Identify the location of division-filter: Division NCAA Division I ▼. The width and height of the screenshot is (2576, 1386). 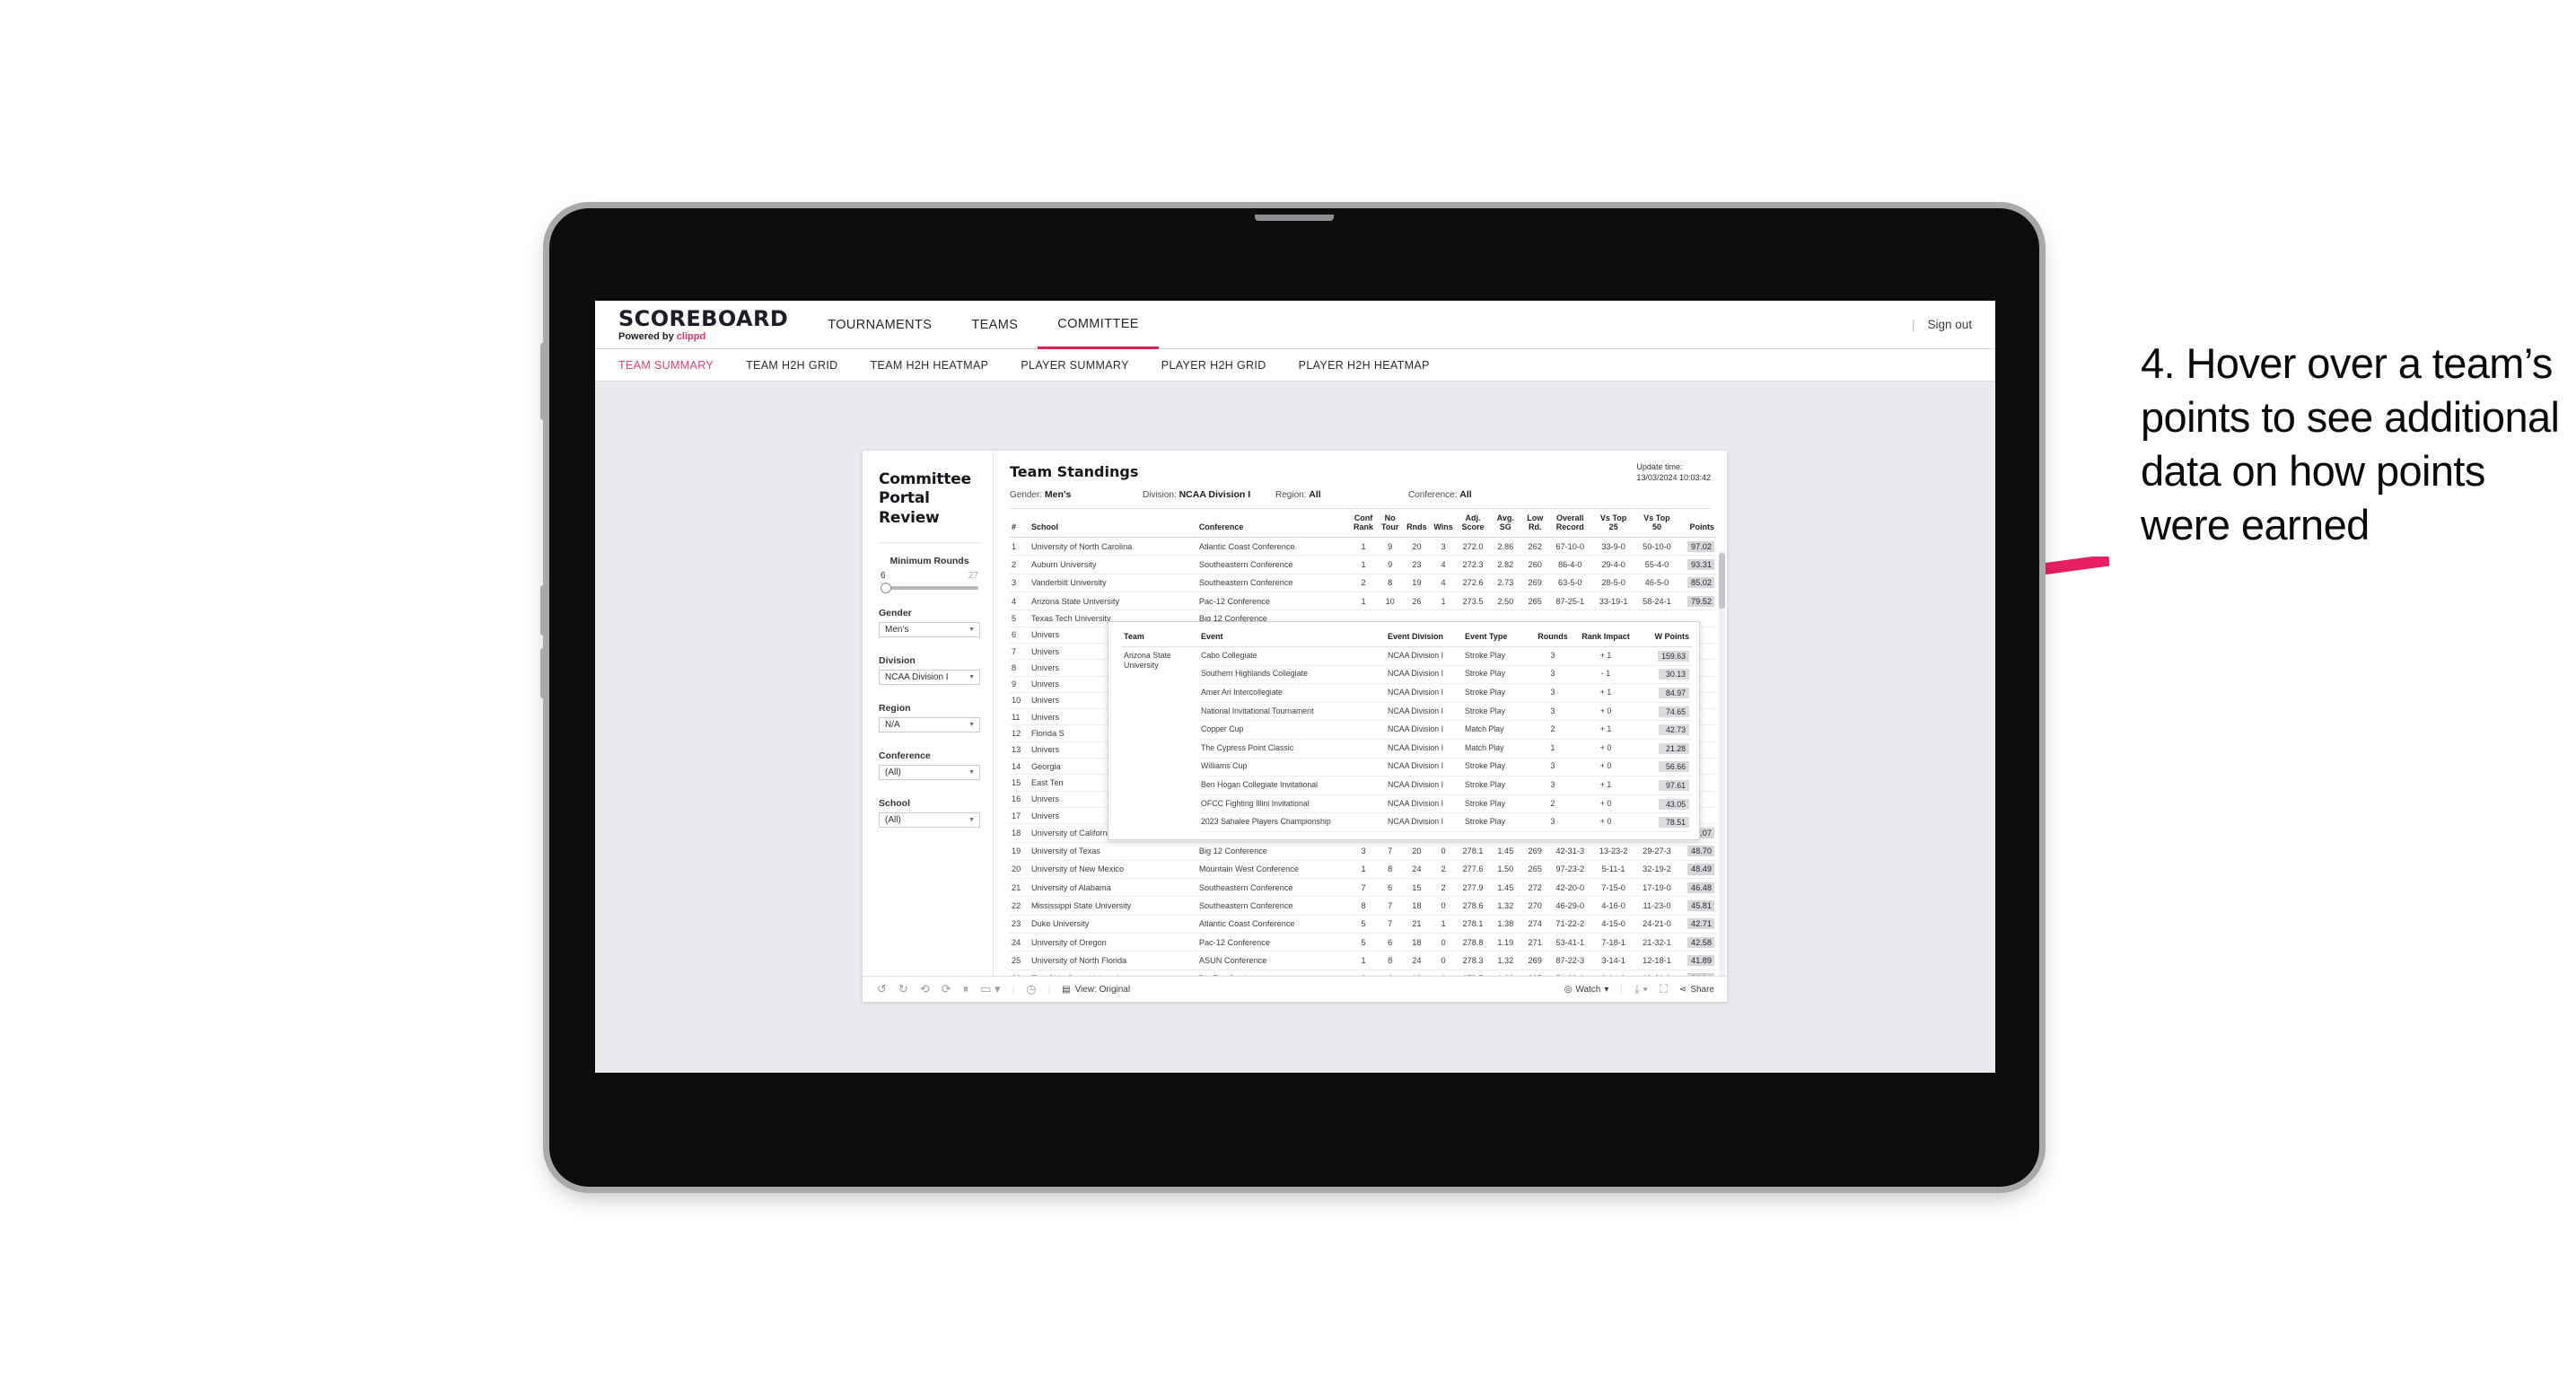
(929, 670).